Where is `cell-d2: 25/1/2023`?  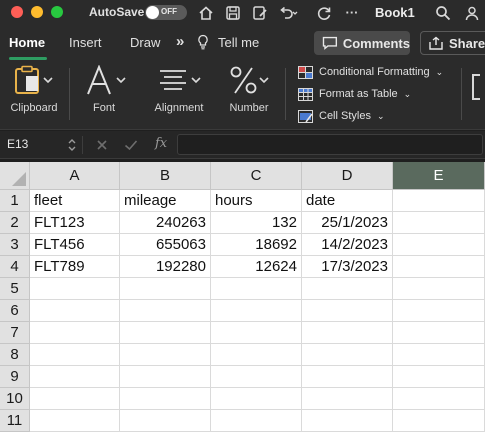 cell-d2: 25/1/2023 is located at coordinates (347, 223).